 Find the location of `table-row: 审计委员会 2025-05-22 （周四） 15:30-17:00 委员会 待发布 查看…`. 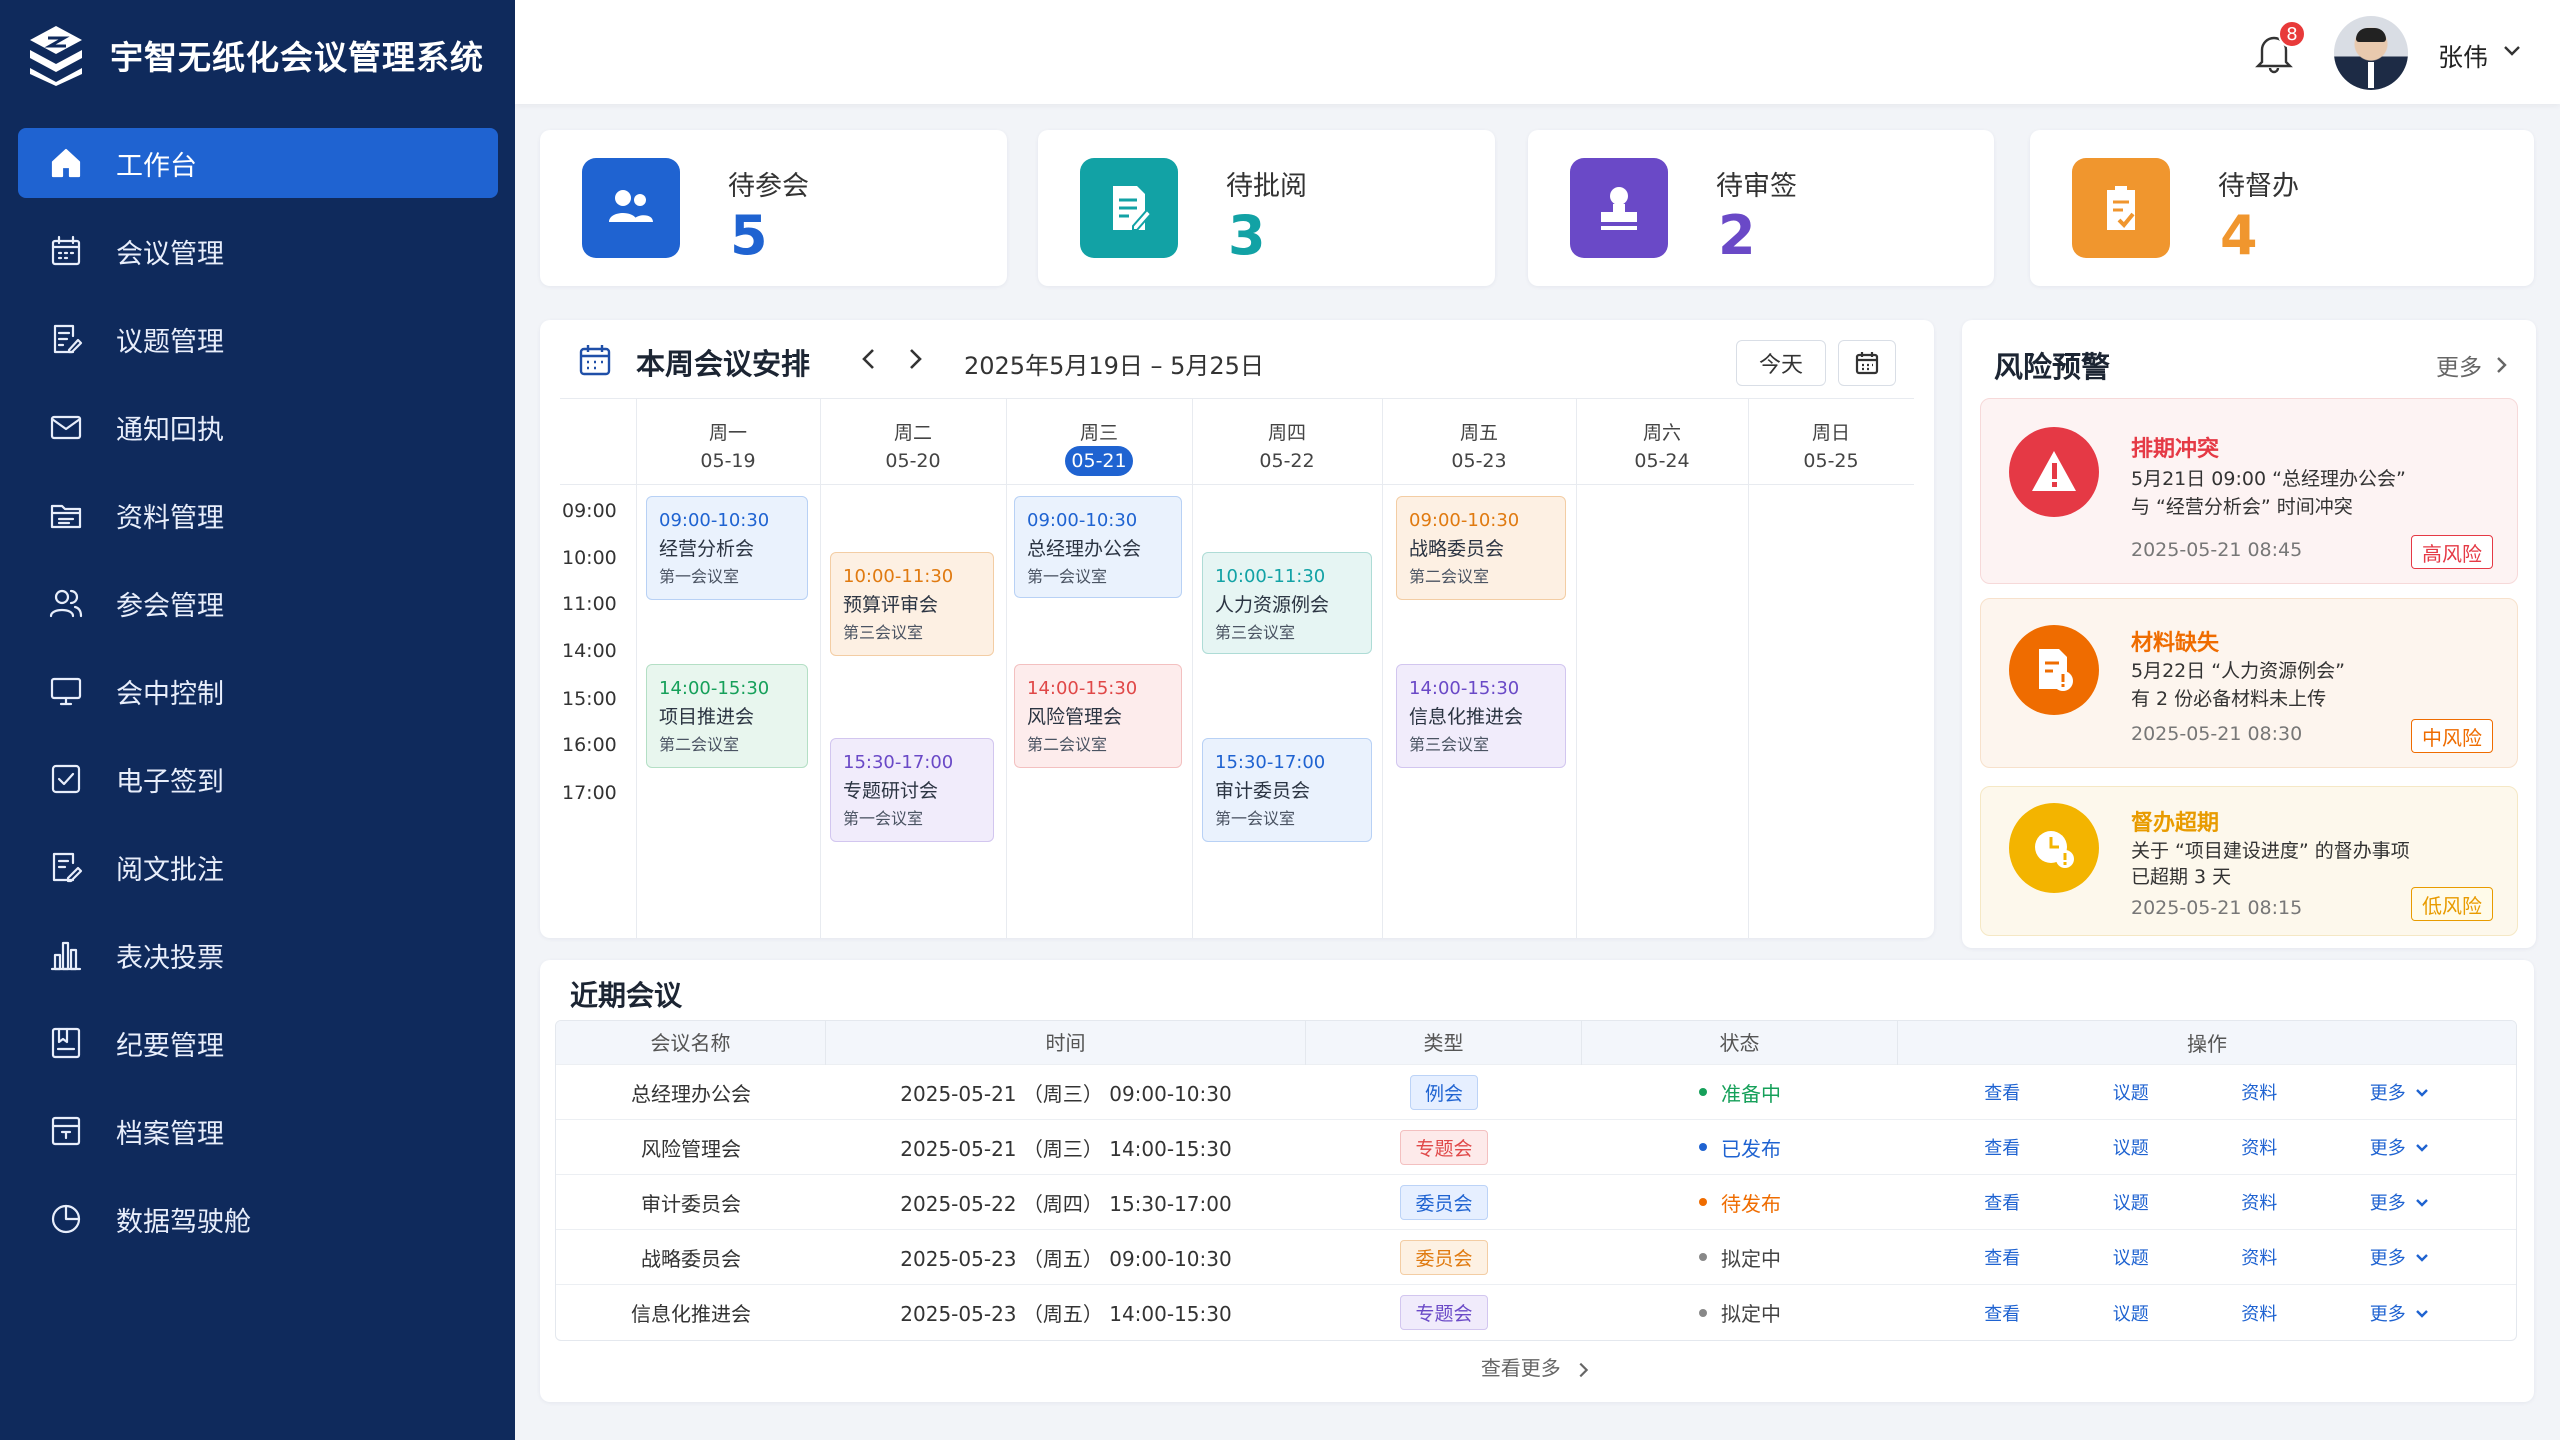

table-row: 审计委员会 2025-05-22 （周四） 15:30-17:00 委员会 待发布 查看… is located at coordinates (1536, 1202).